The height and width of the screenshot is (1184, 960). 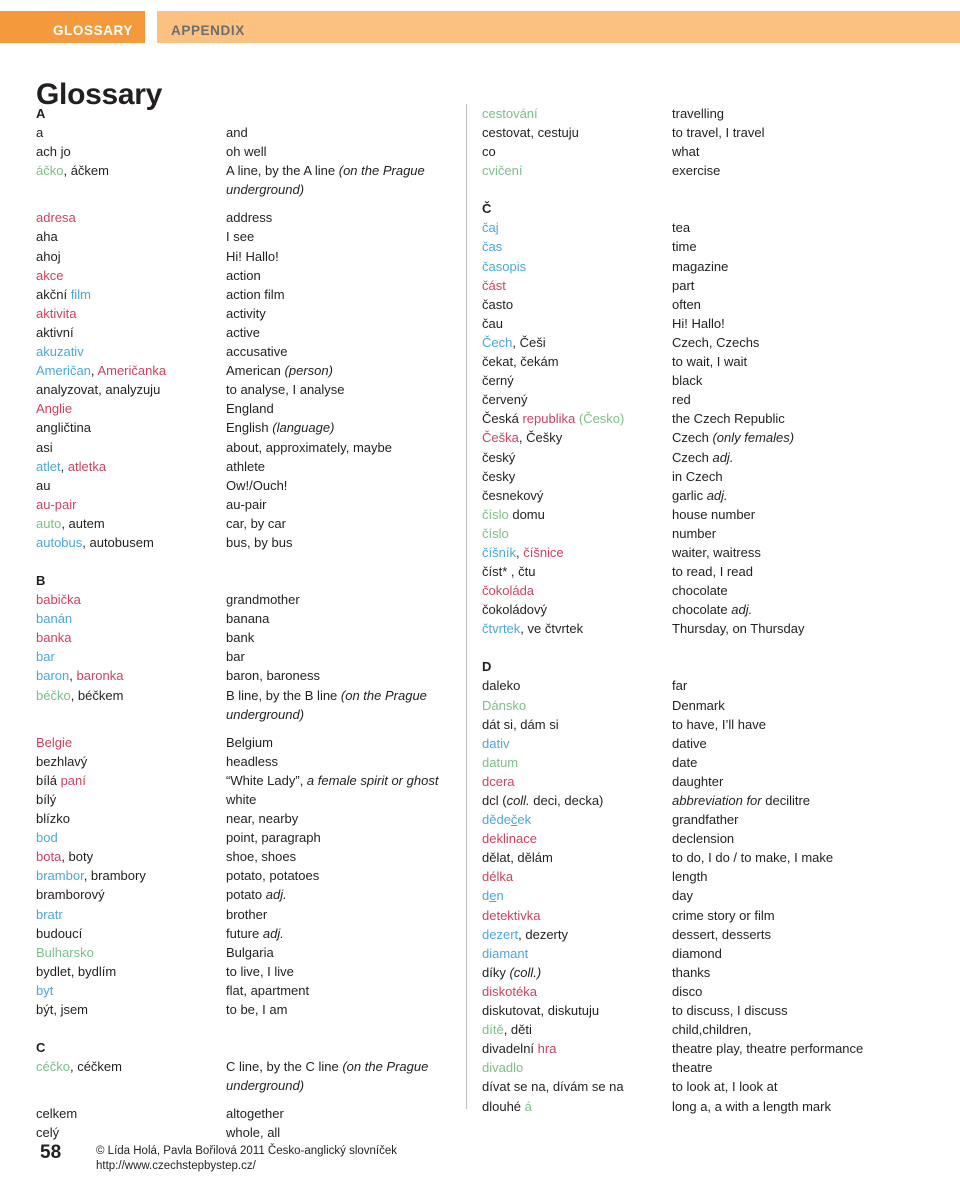 I want to click on entry-definition: Denmark, so click(x=698, y=705).